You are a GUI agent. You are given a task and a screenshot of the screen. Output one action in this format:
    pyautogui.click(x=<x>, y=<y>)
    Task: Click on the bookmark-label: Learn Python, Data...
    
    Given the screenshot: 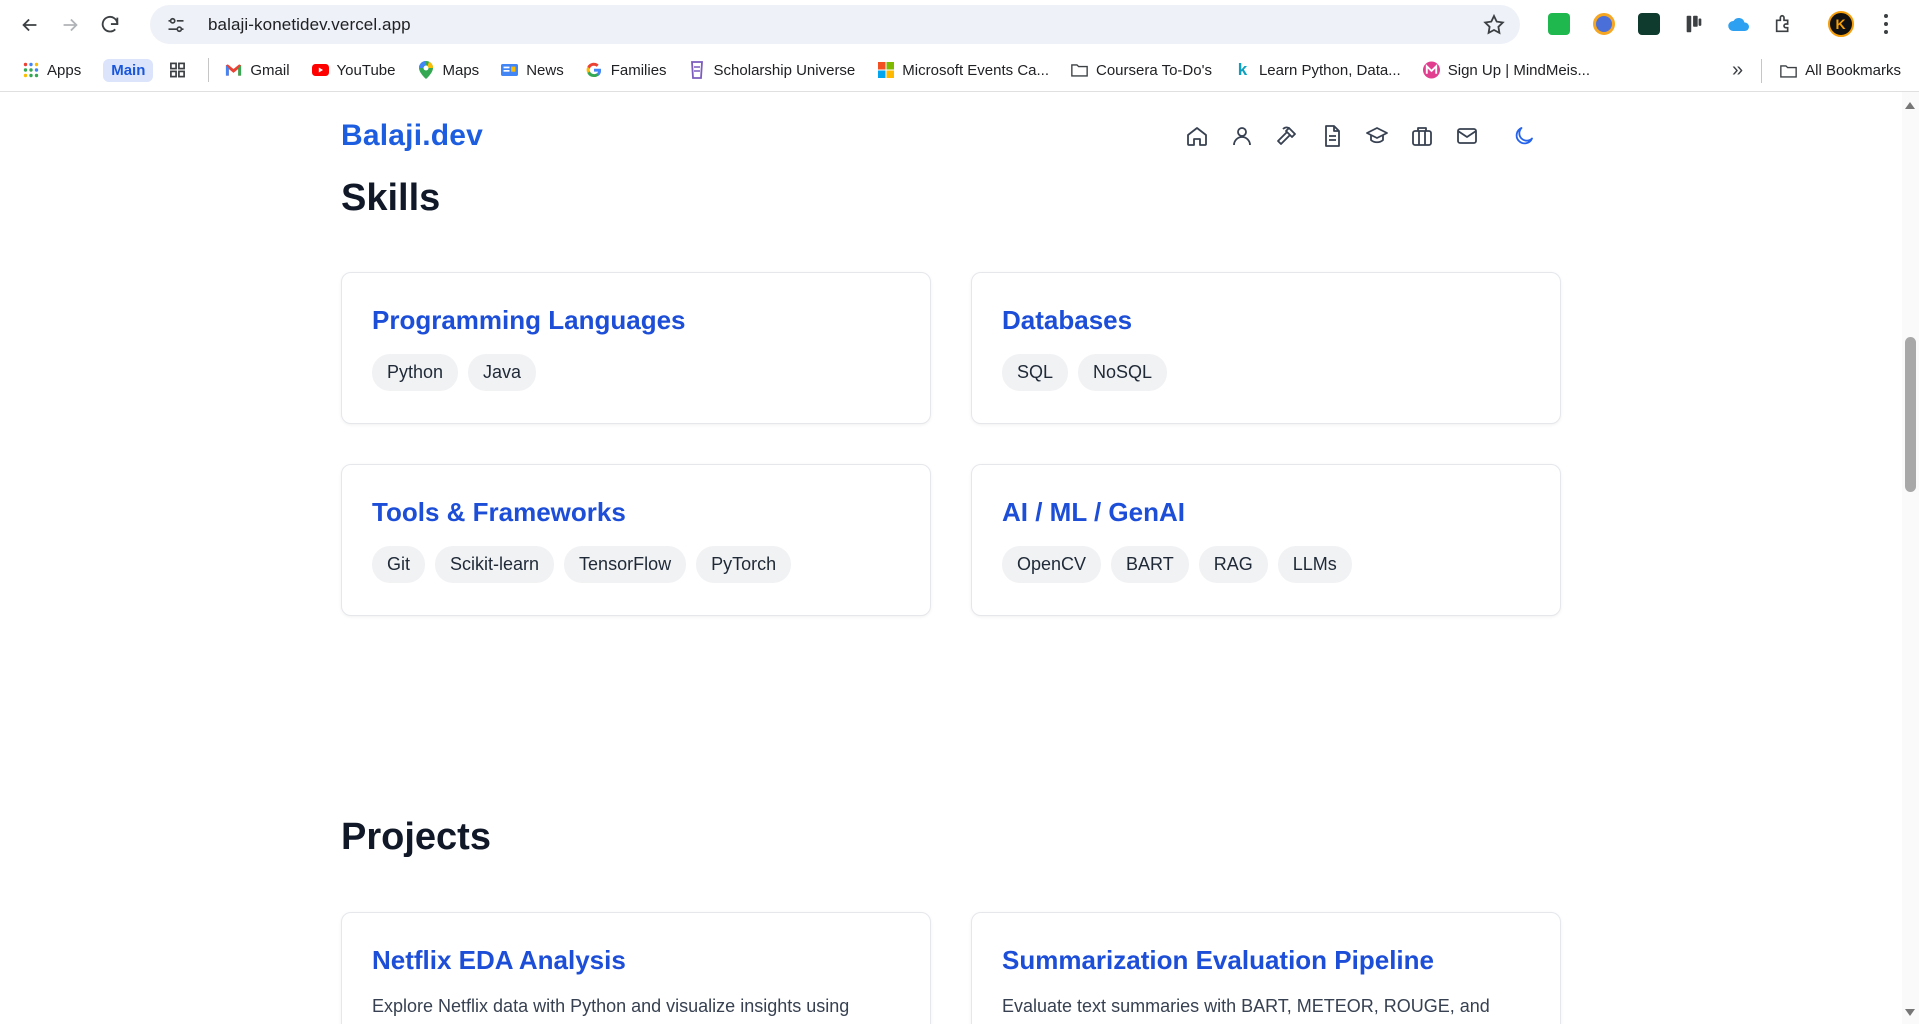 What is the action you would take?
    pyautogui.click(x=1329, y=70)
    